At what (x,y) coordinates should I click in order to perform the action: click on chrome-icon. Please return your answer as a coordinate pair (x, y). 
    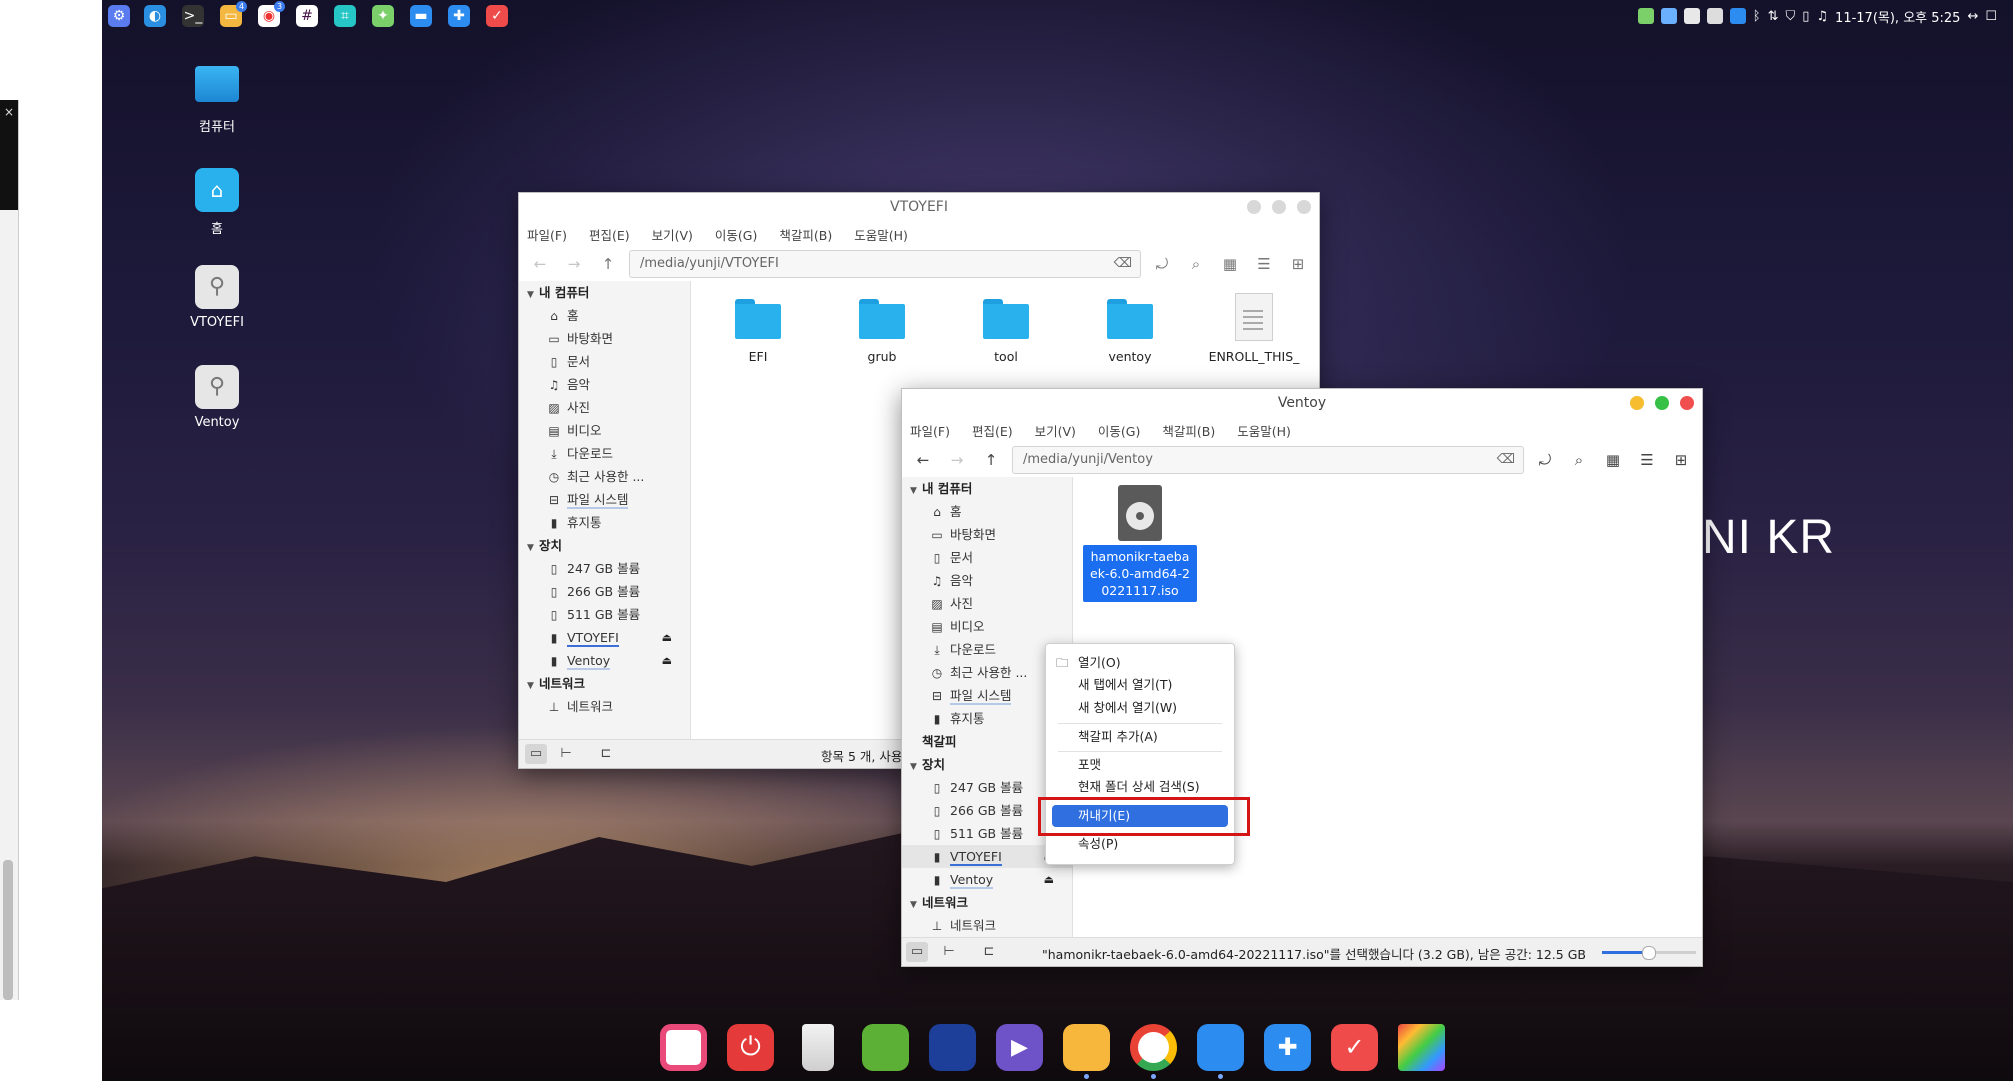
    Looking at the image, I should click on (1153, 1051).